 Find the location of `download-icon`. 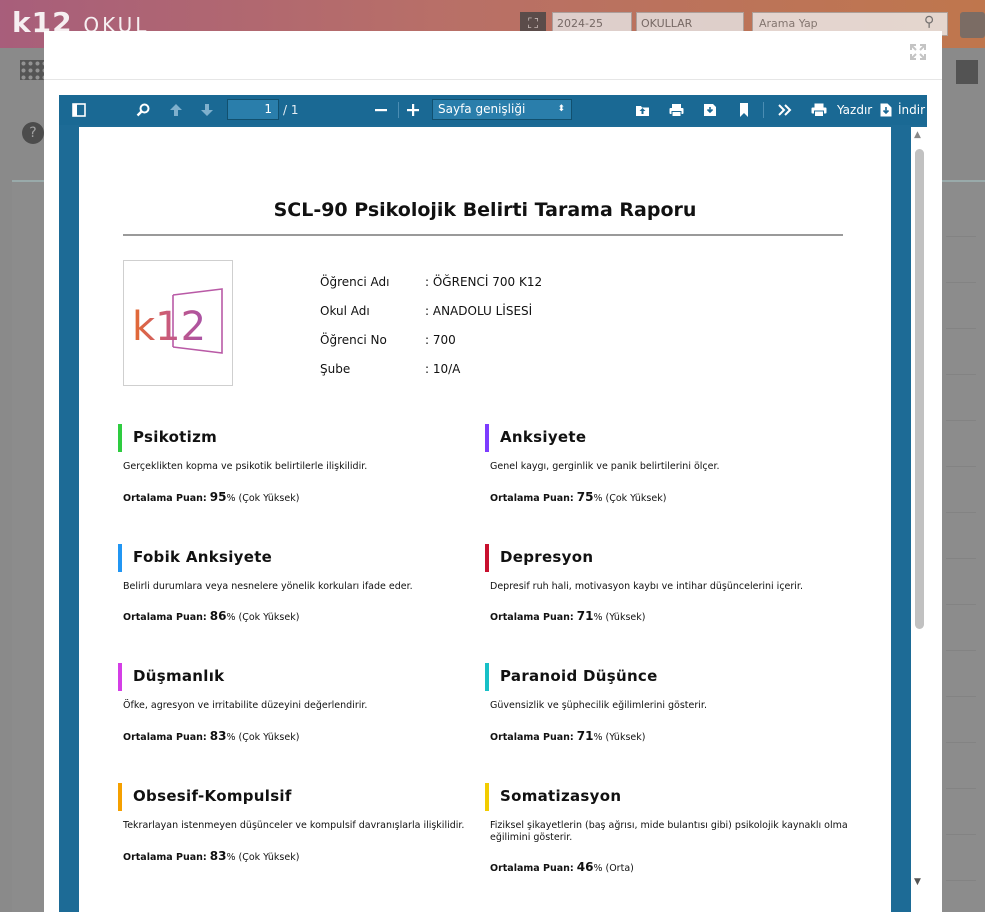

download-icon is located at coordinates (886, 110).